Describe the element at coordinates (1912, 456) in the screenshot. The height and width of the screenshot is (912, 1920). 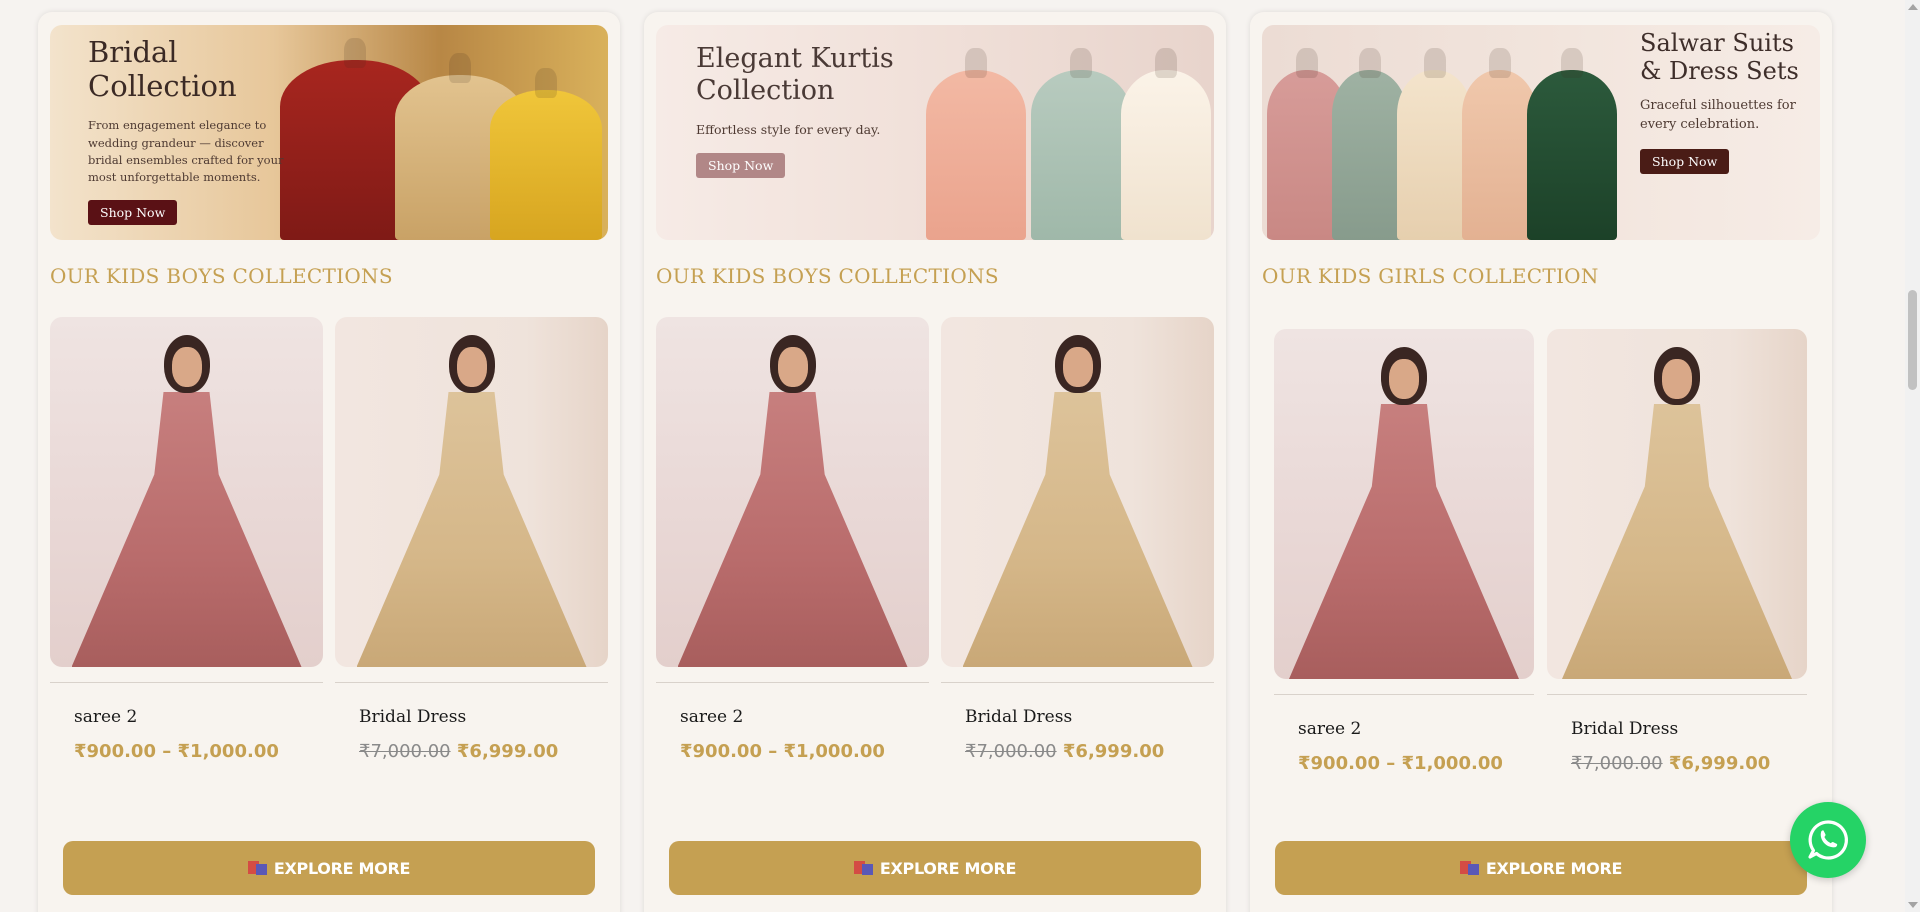
I see `page-scrollbar` at that location.